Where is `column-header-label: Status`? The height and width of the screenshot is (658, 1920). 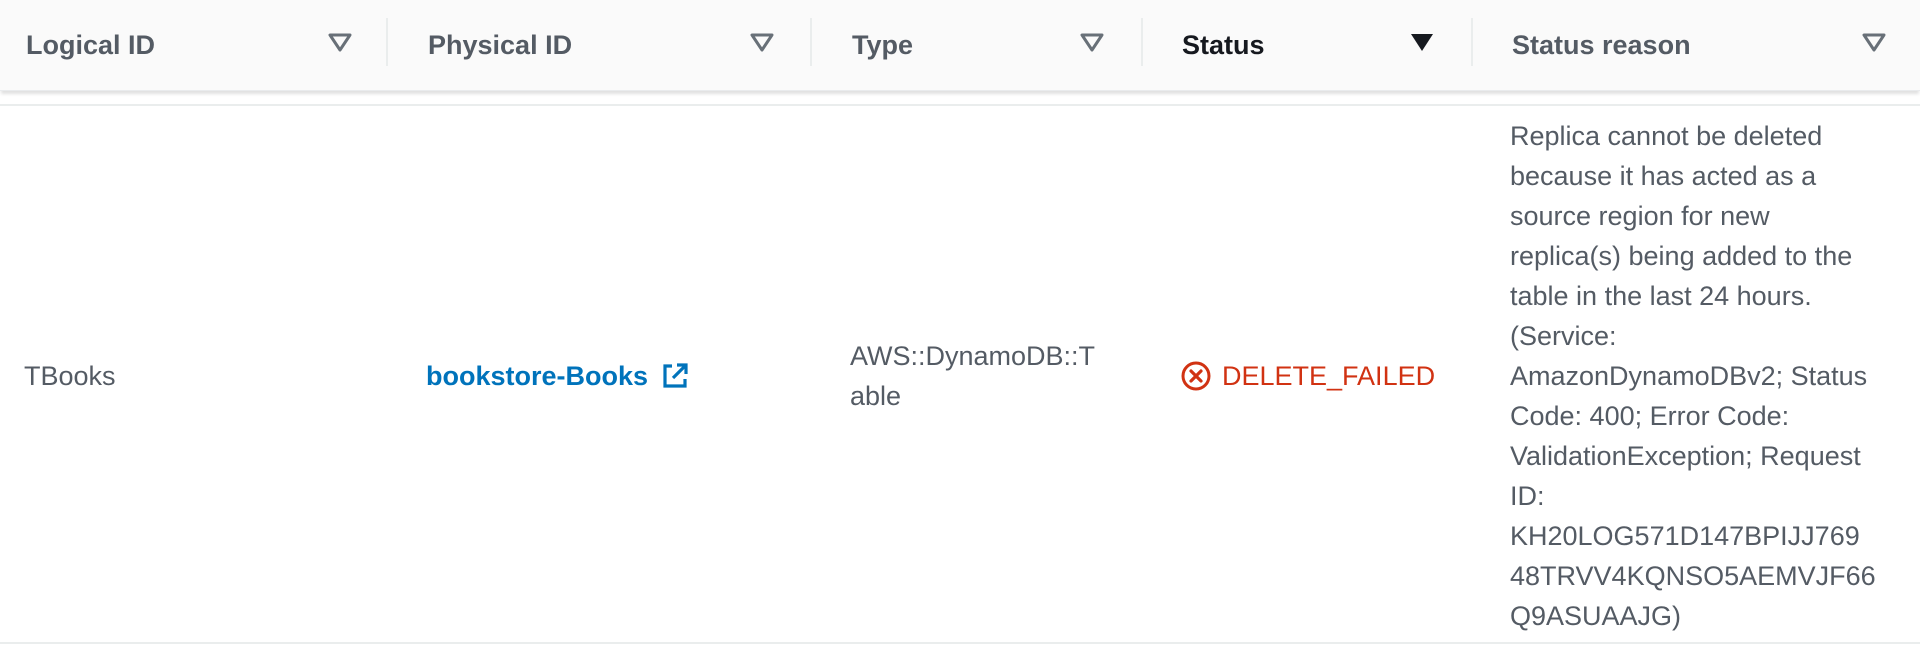 column-header-label: Status is located at coordinates (1223, 44).